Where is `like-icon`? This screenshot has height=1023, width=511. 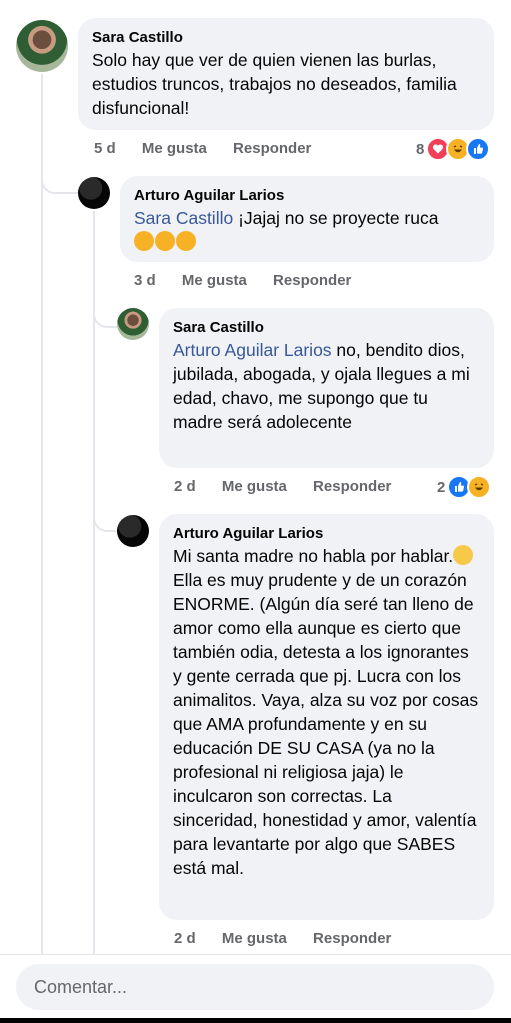
like-icon is located at coordinates (478, 149).